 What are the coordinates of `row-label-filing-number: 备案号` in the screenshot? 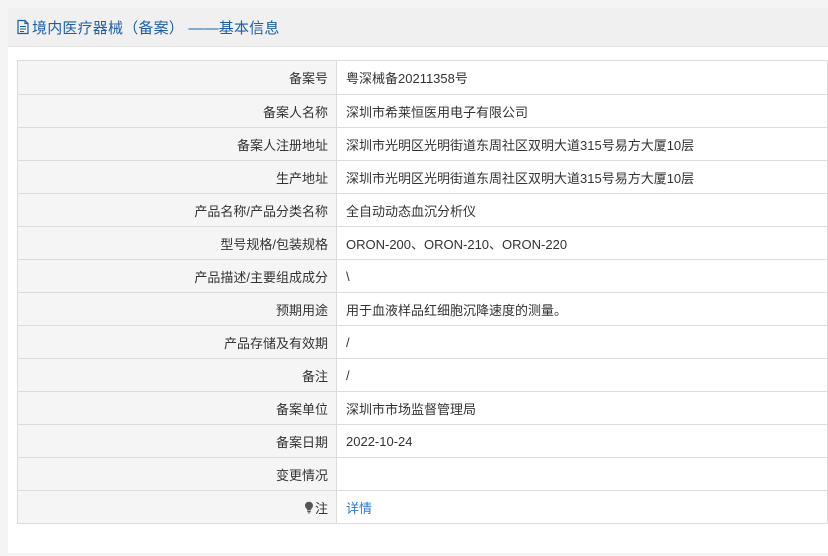 It's located at (177, 77).